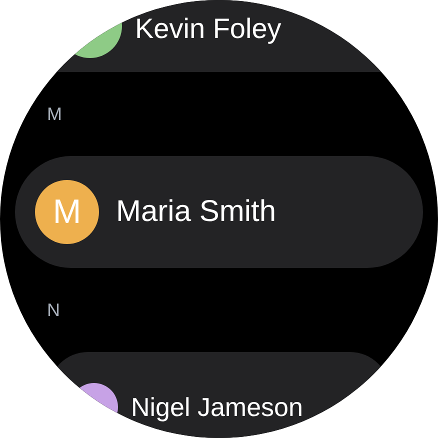  I want to click on contact-name: Nigel Jameson, so click(217, 407).